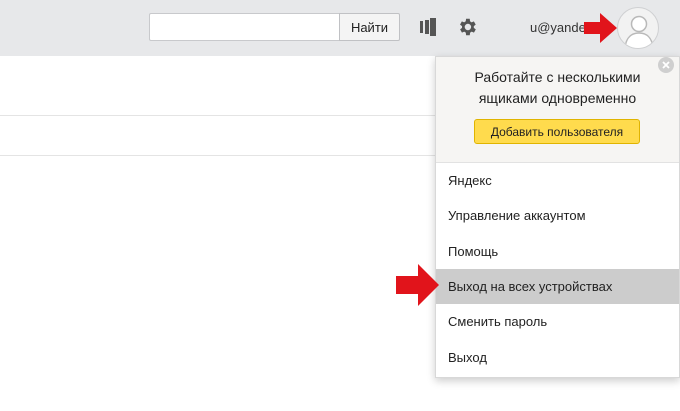 The width and height of the screenshot is (680, 411). Describe the element at coordinates (369, 27) in the screenshot. I see `search-button: Найти` at that location.